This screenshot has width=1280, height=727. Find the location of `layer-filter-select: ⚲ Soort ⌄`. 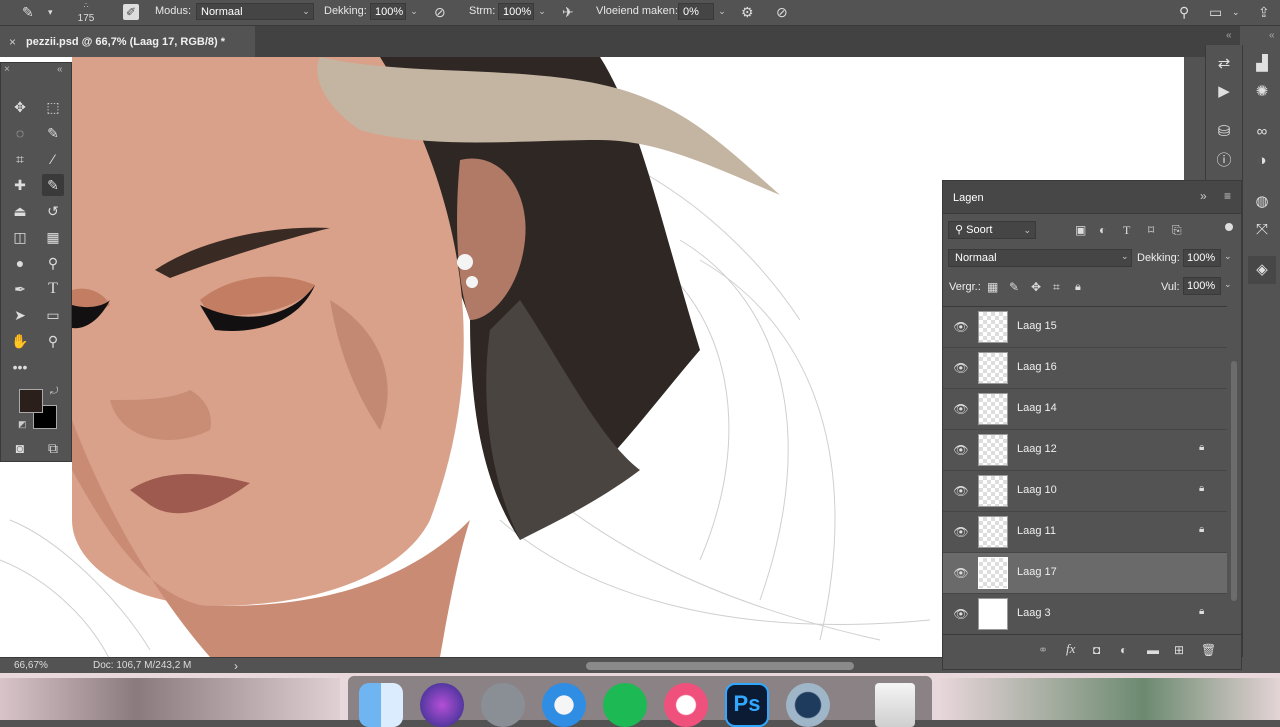

layer-filter-select: ⚲ Soort ⌄ is located at coordinates (992, 230).